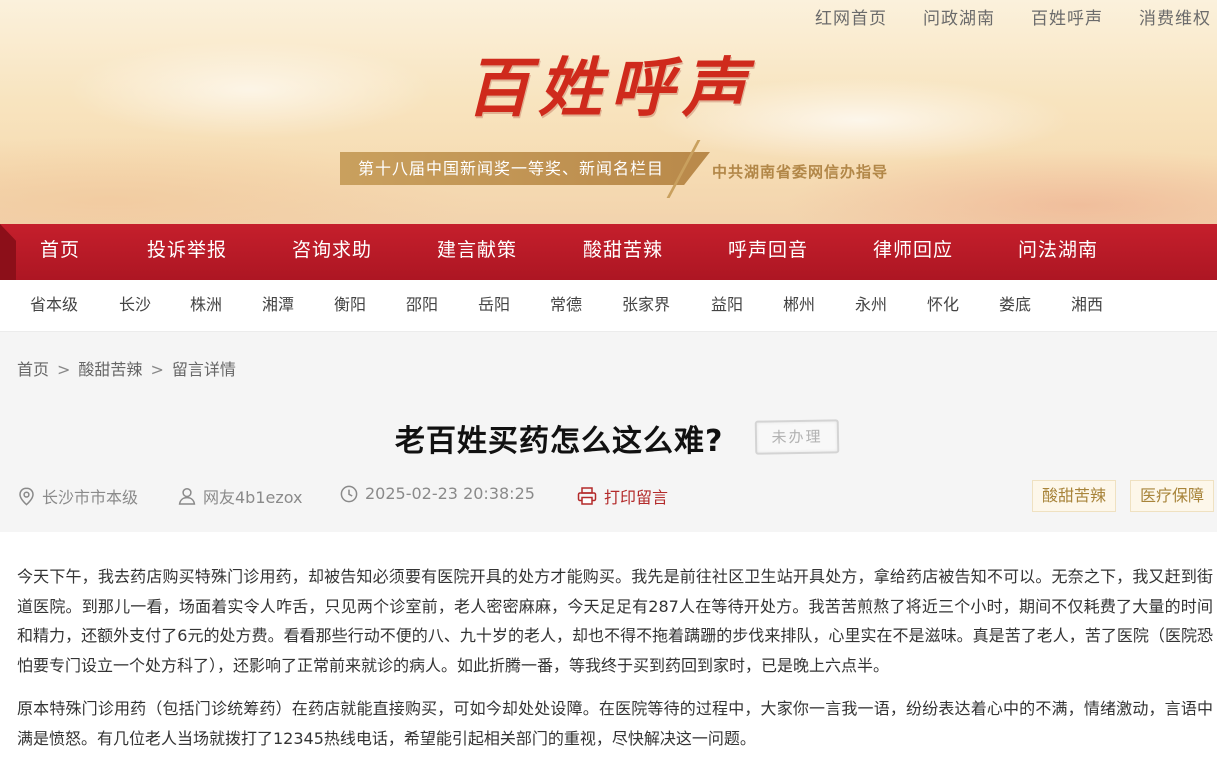  I want to click on nav-item-complaint: 投诉举报, so click(187, 252).